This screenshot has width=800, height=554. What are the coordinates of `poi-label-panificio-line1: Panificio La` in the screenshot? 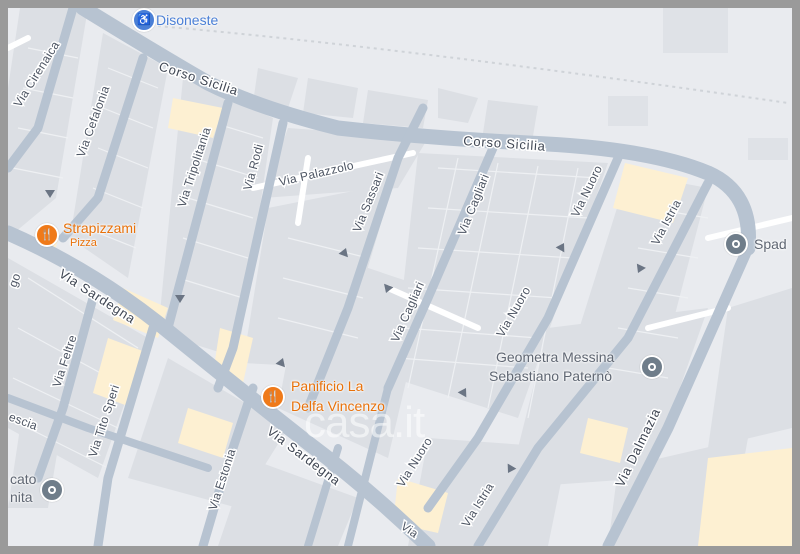 It's located at (327, 386).